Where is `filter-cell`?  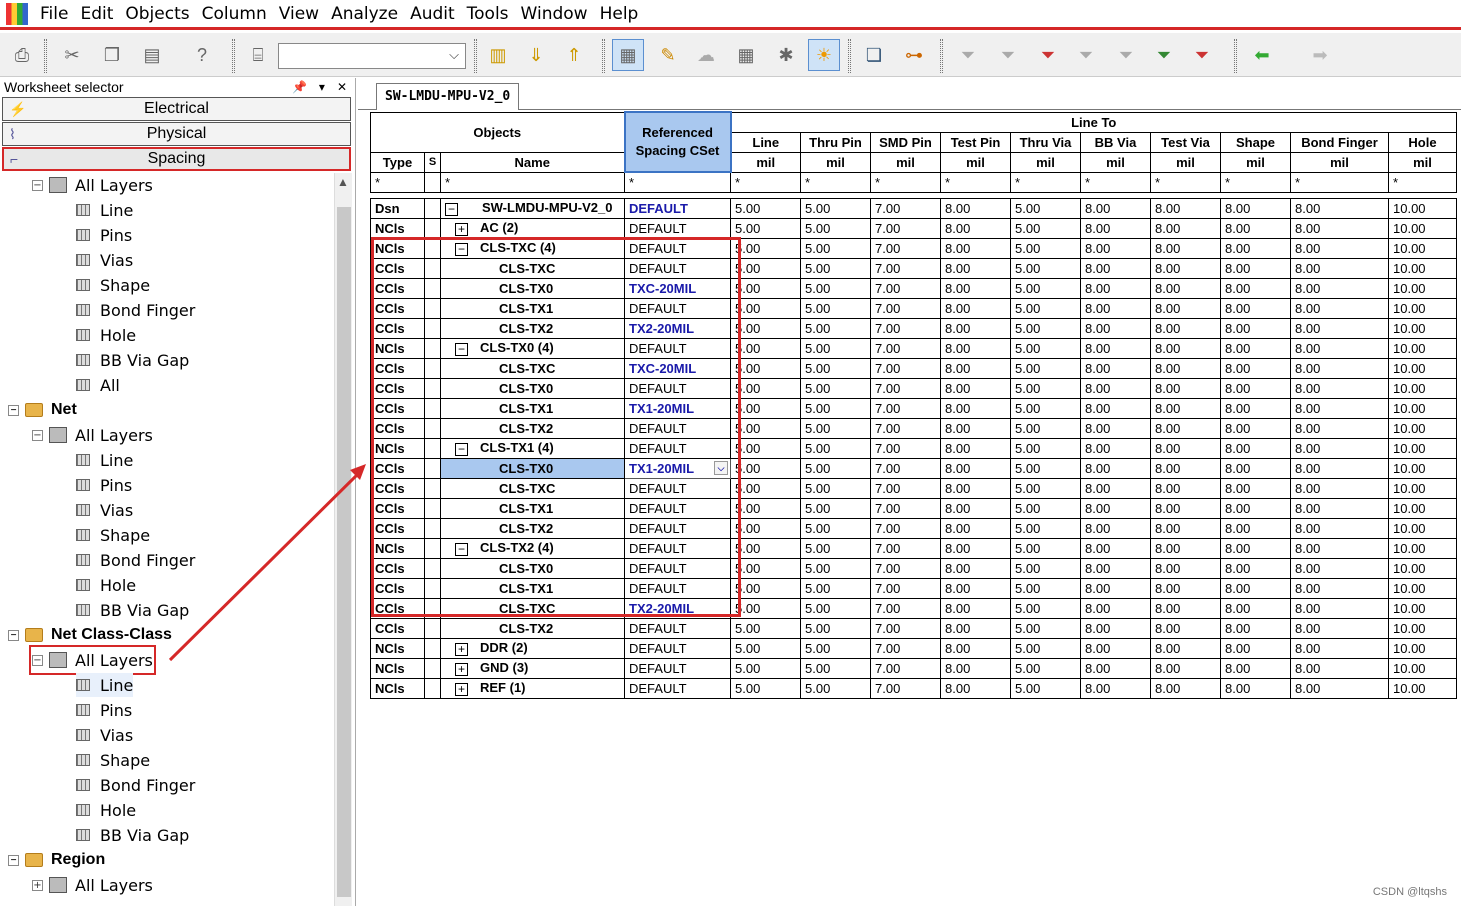
filter-cell is located at coordinates (432, 182).